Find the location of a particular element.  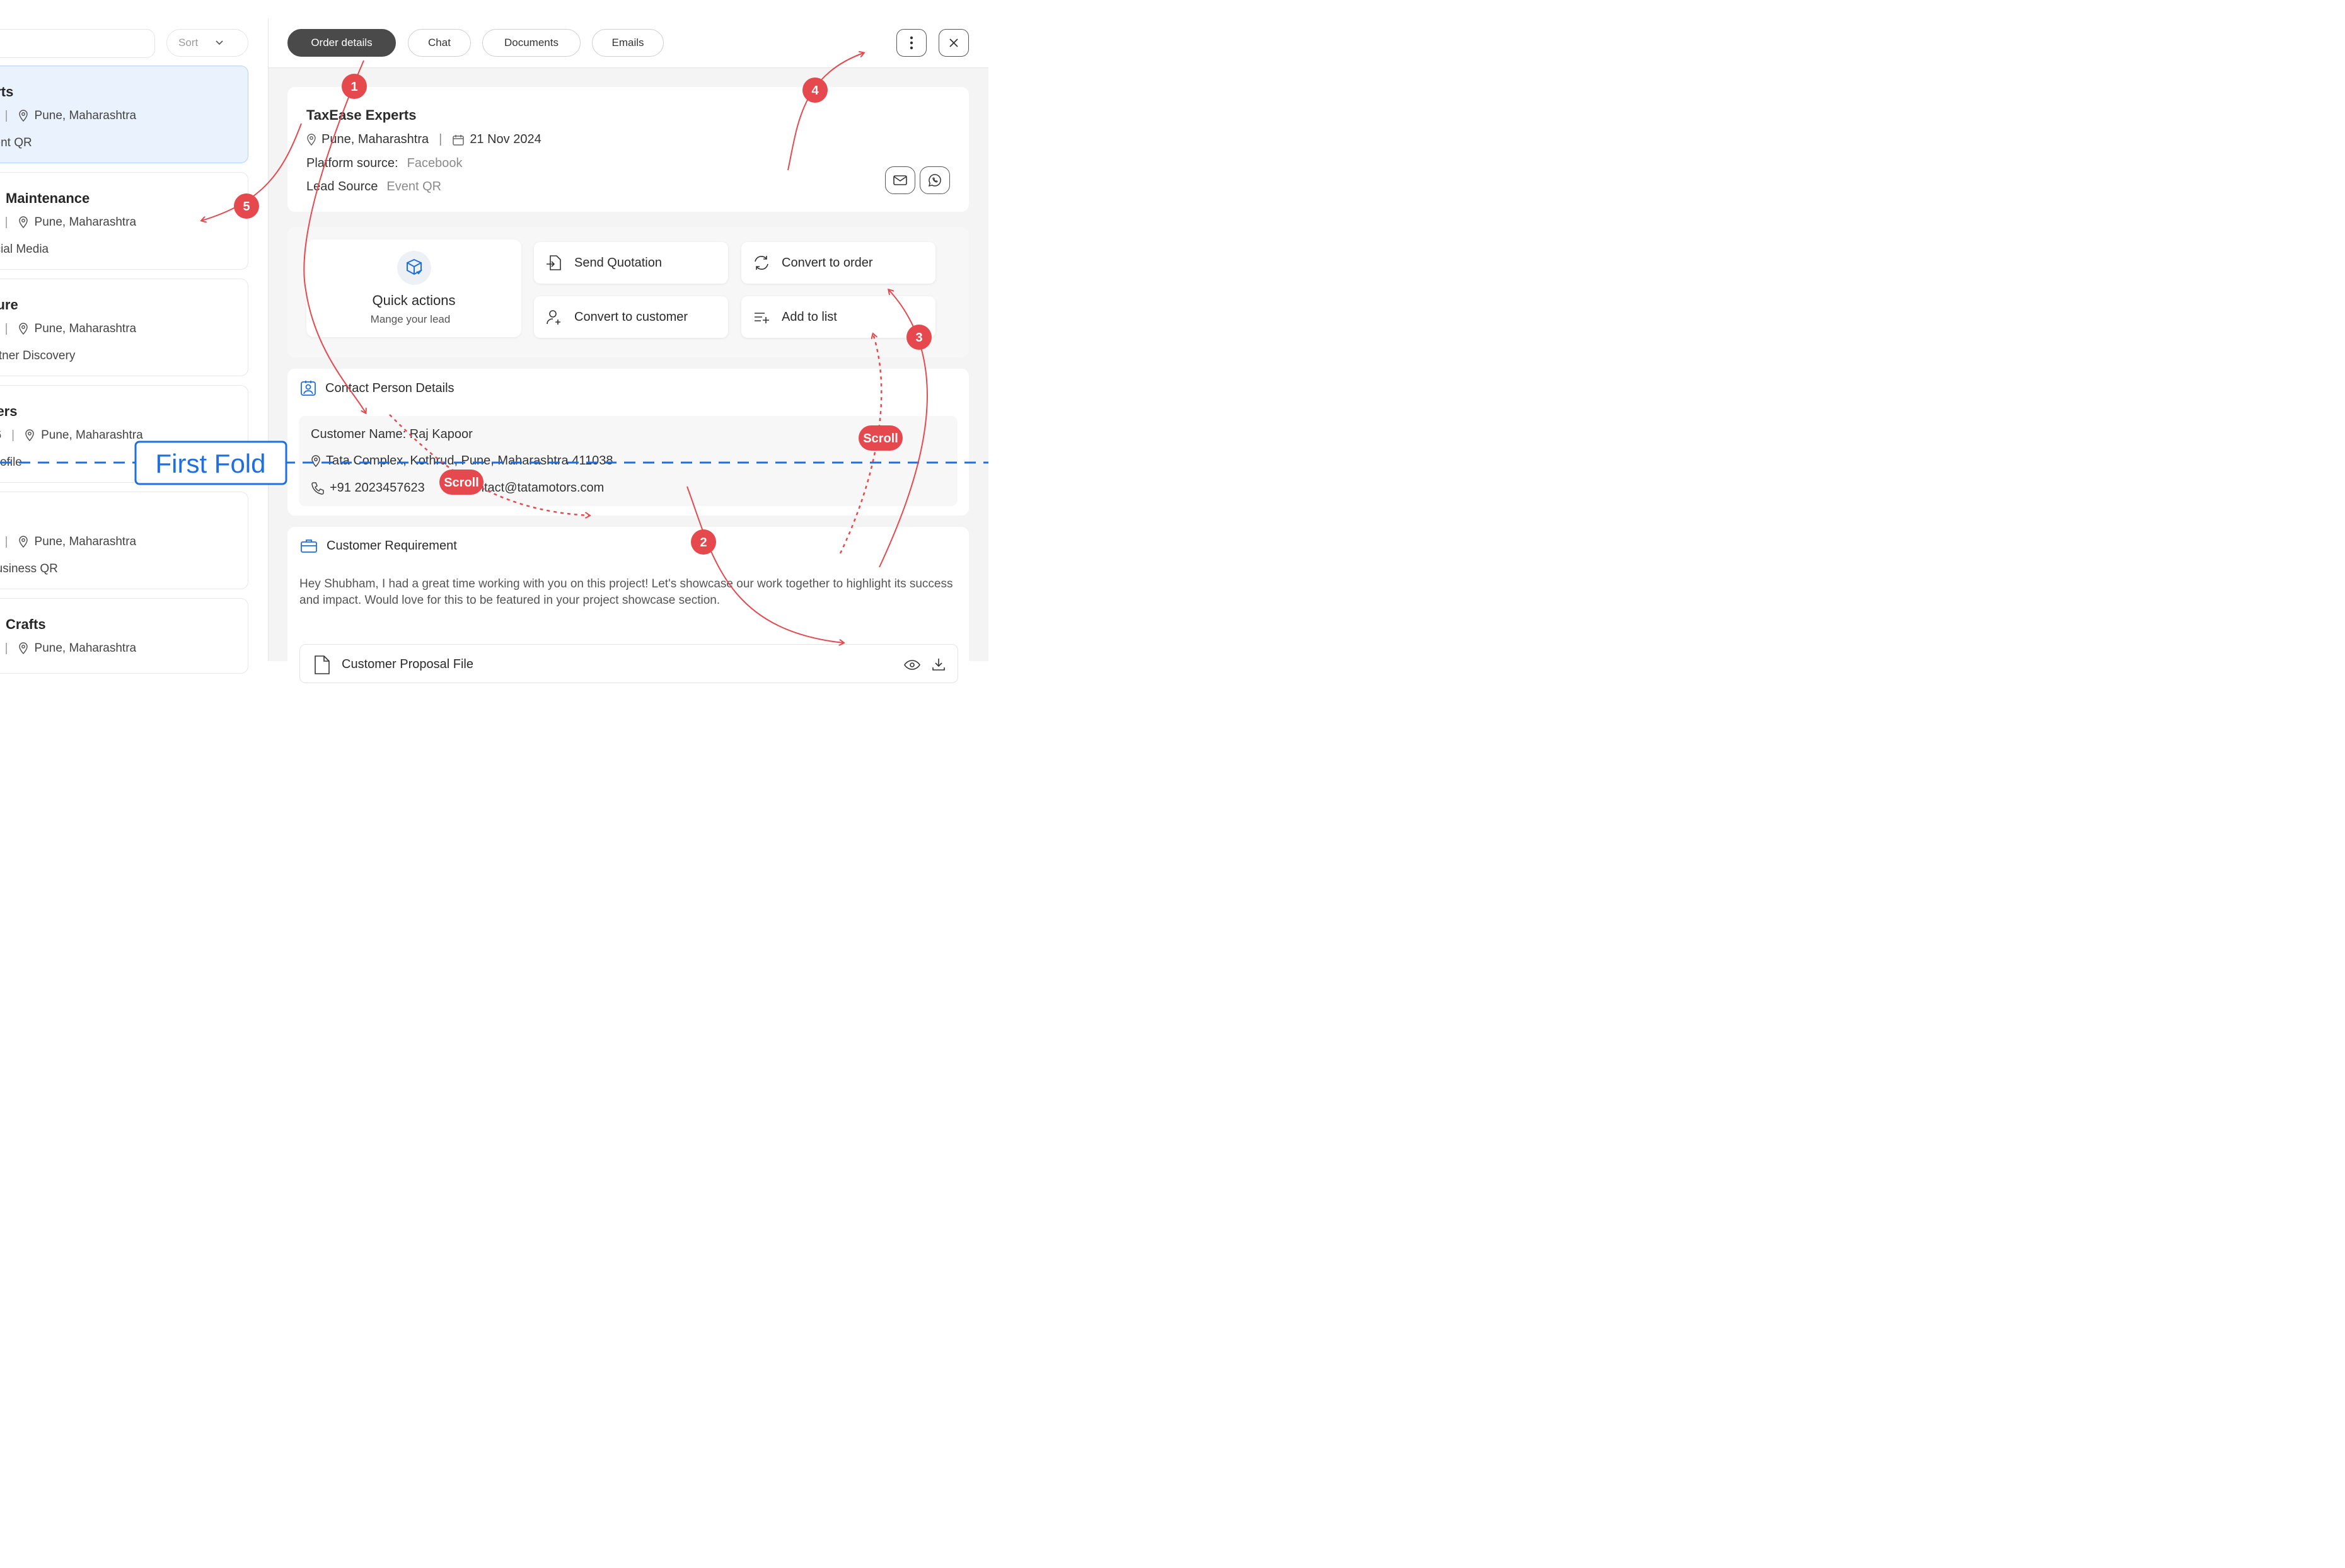

close-icon is located at coordinates (953, 42).